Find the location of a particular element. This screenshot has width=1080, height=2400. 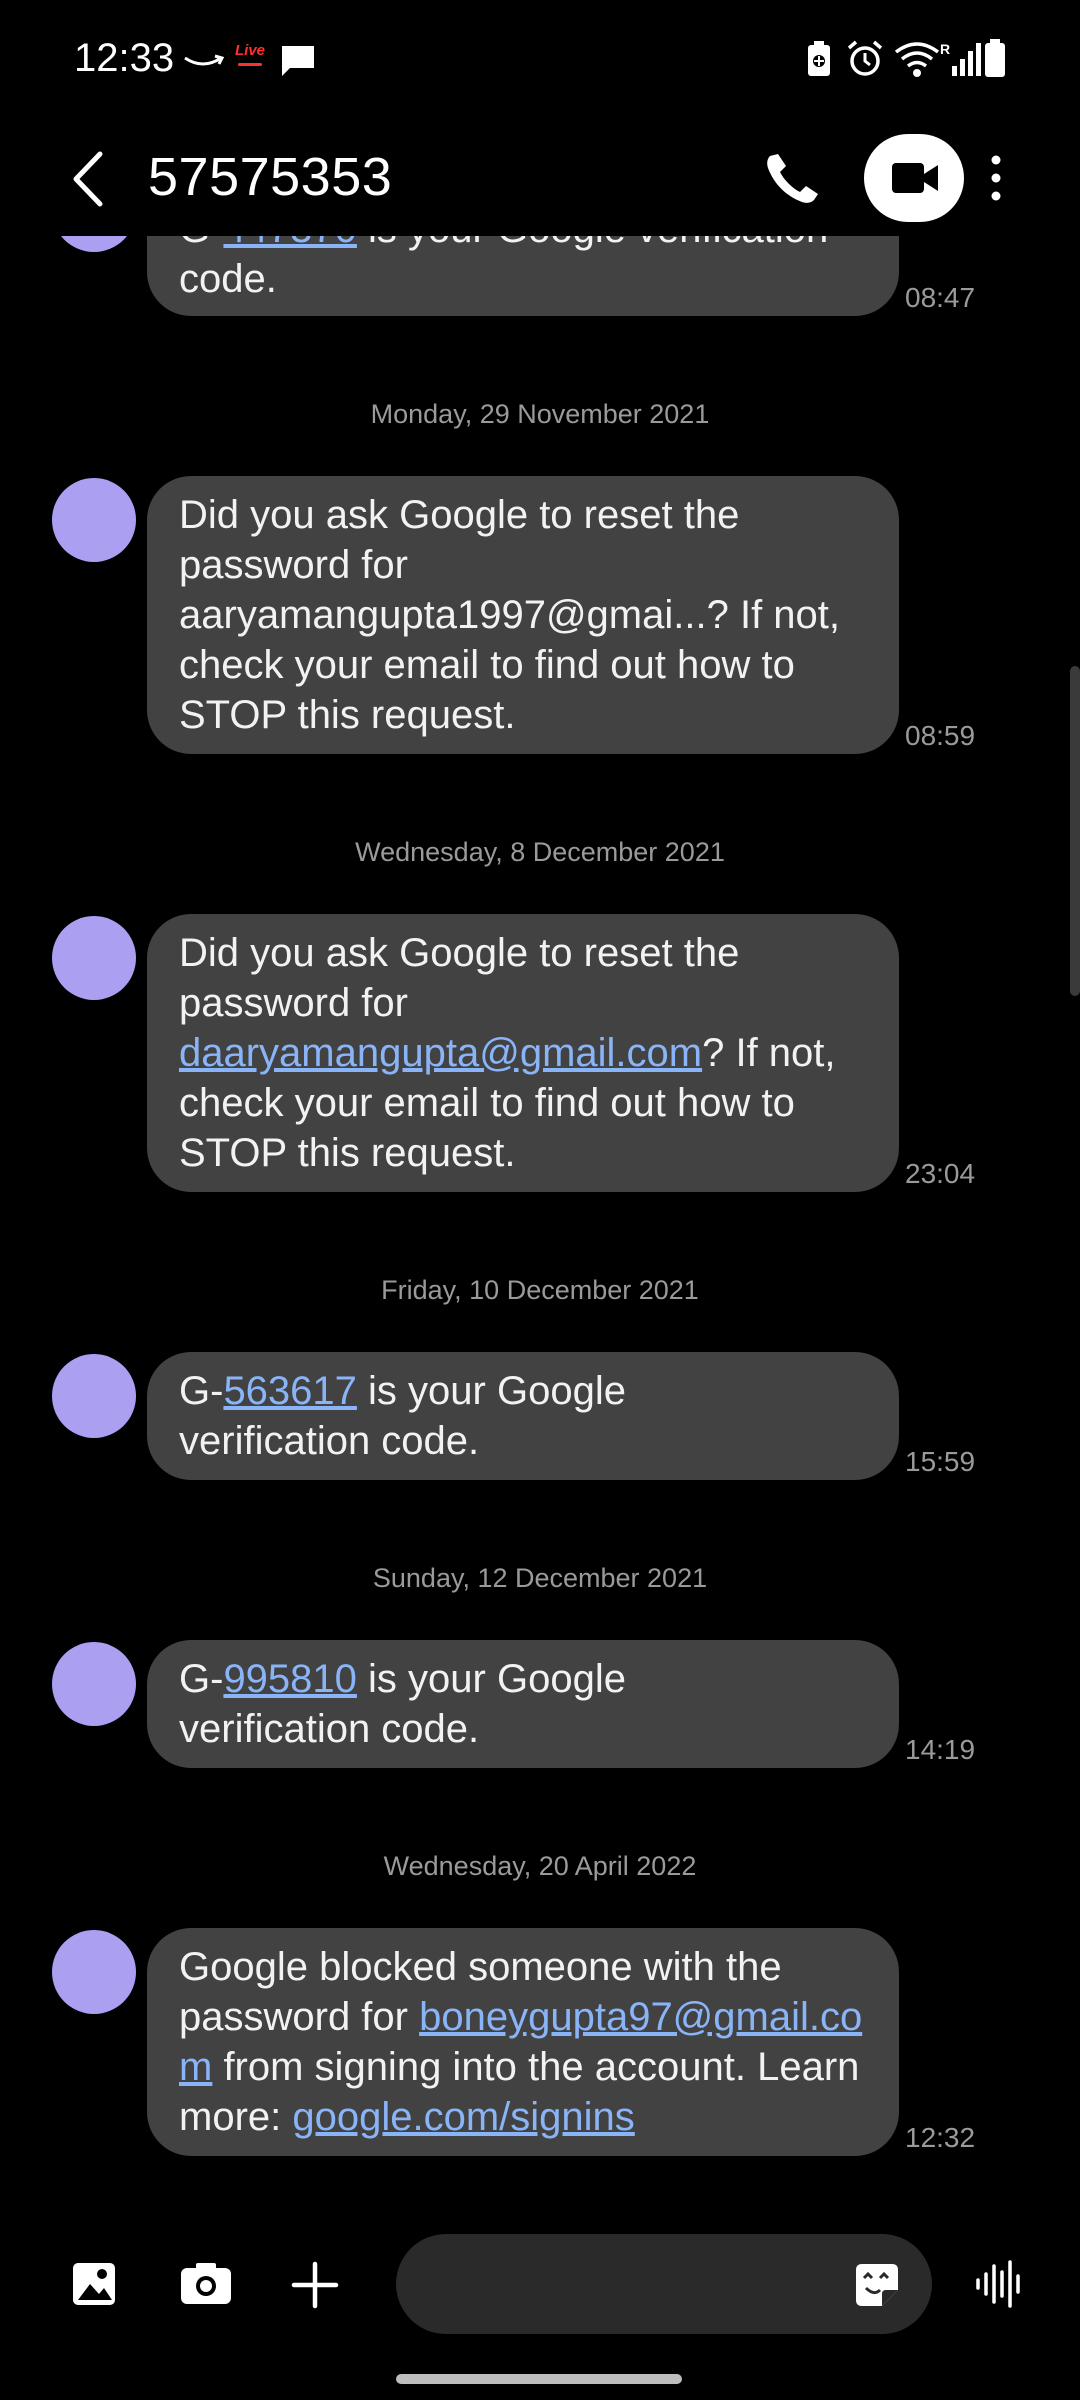

message-time: 15:59 is located at coordinates (940, 1461).